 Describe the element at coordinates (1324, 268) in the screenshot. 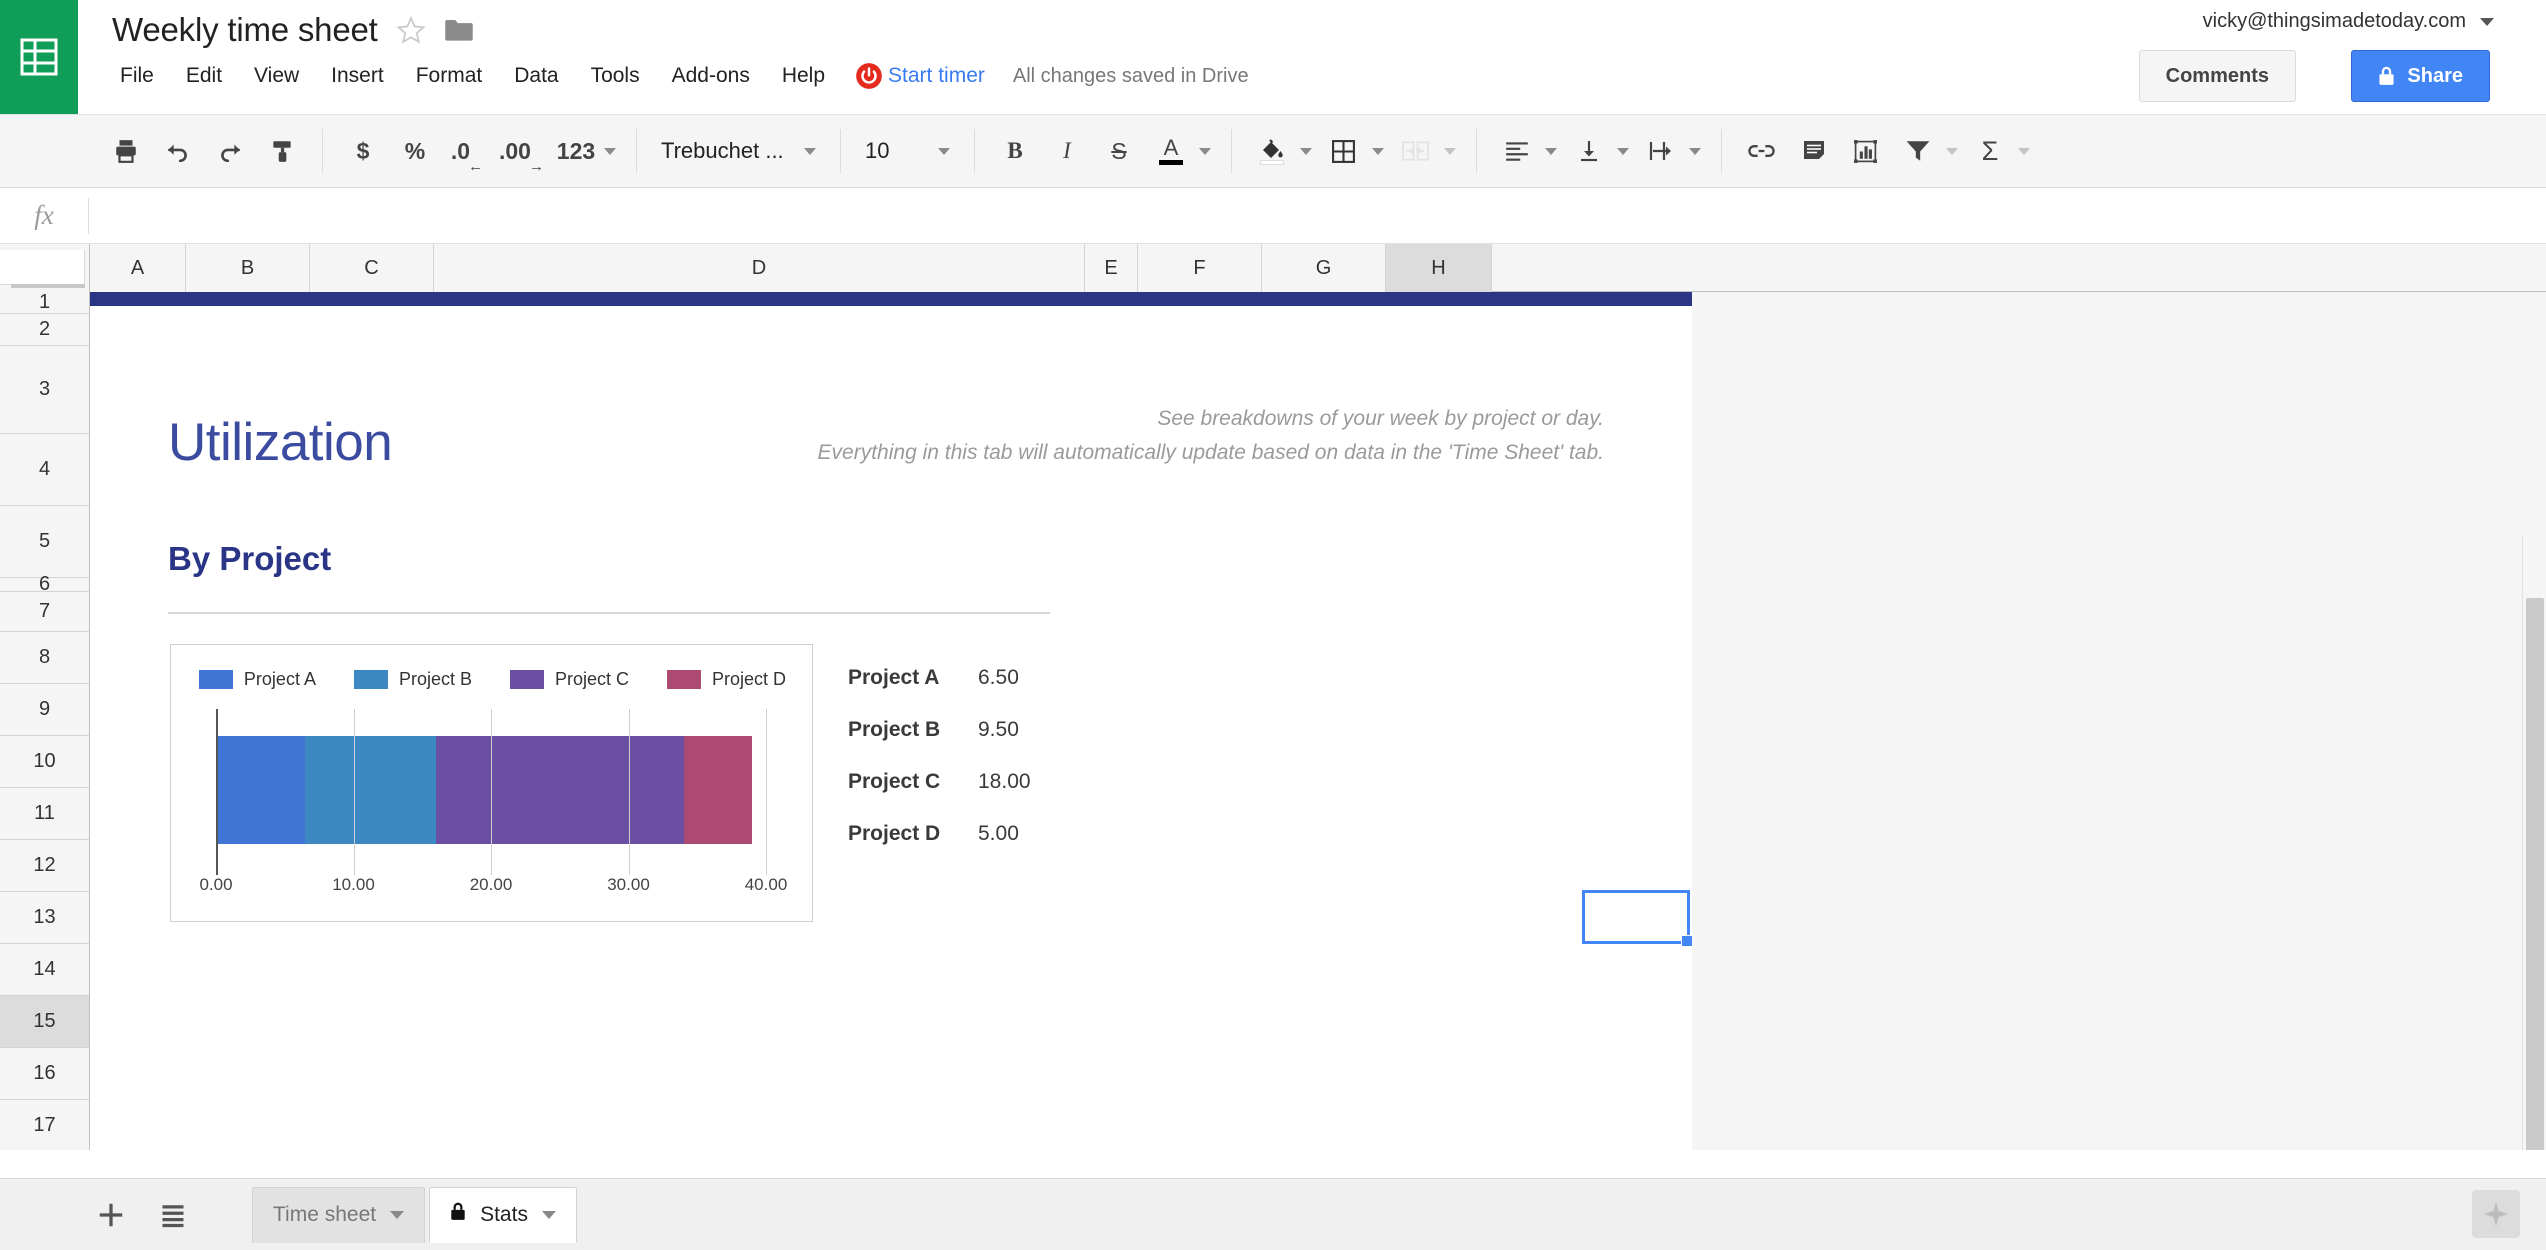

I see `column-header-g: G` at that location.